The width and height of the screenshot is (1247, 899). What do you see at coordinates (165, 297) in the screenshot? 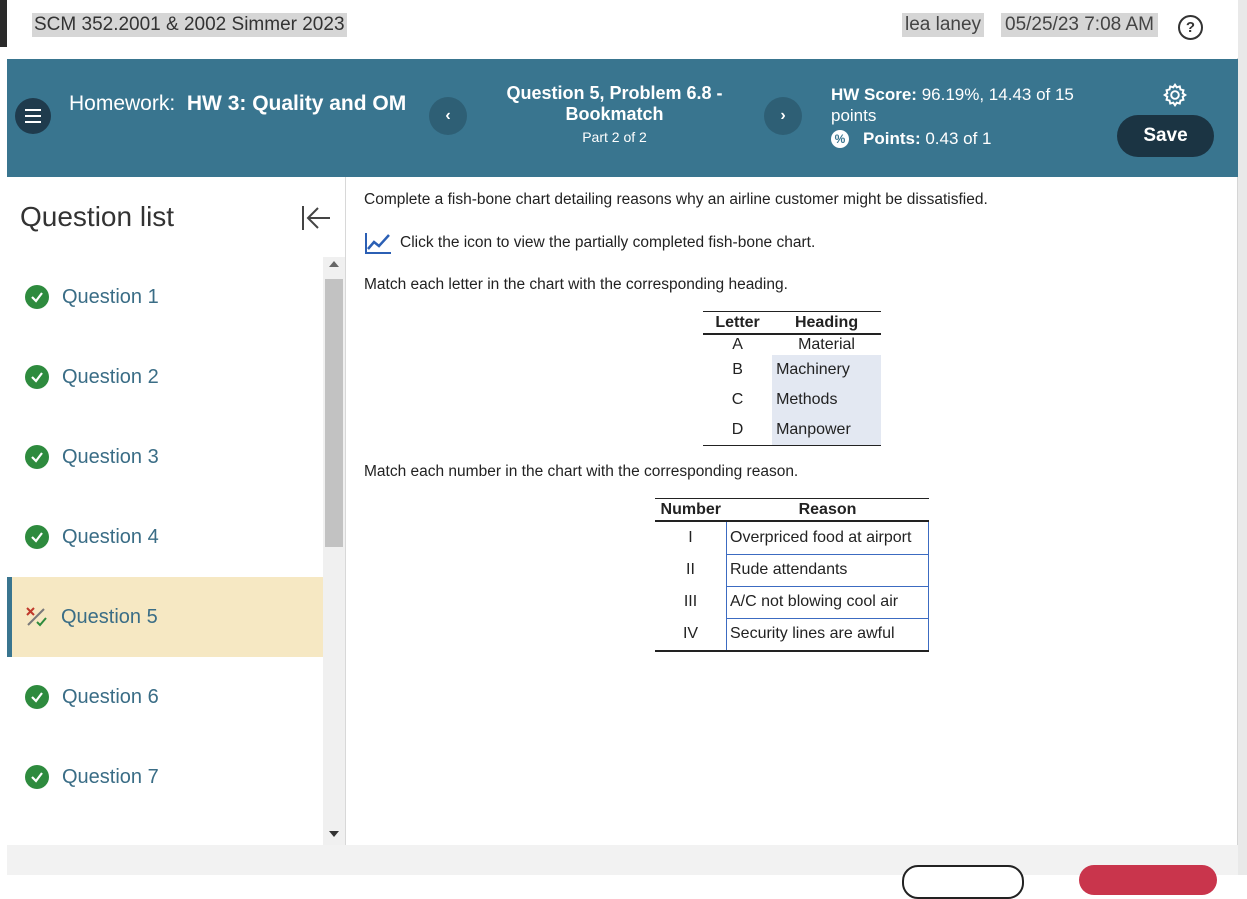
I see `question-item-1: Question 1` at bounding box center [165, 297].